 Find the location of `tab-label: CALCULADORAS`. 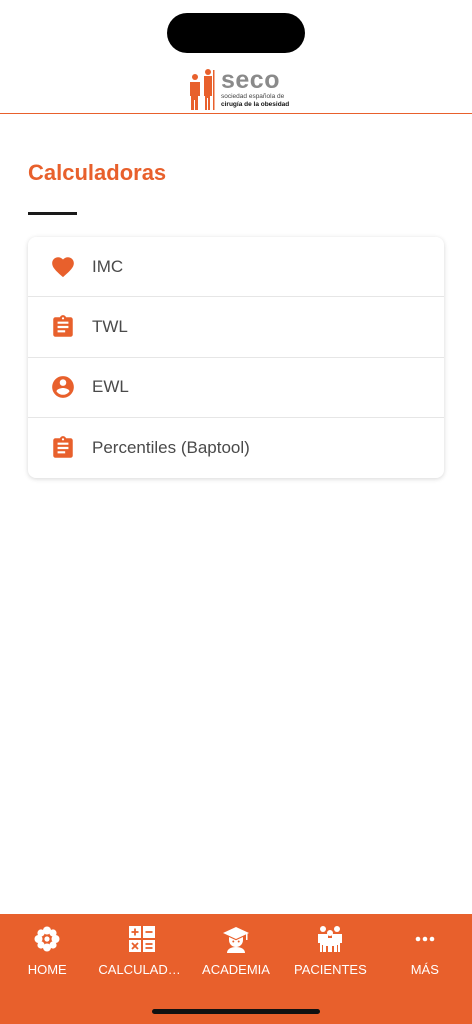

tab-label: CALCULADORAS is located at coordinates (143, 969).